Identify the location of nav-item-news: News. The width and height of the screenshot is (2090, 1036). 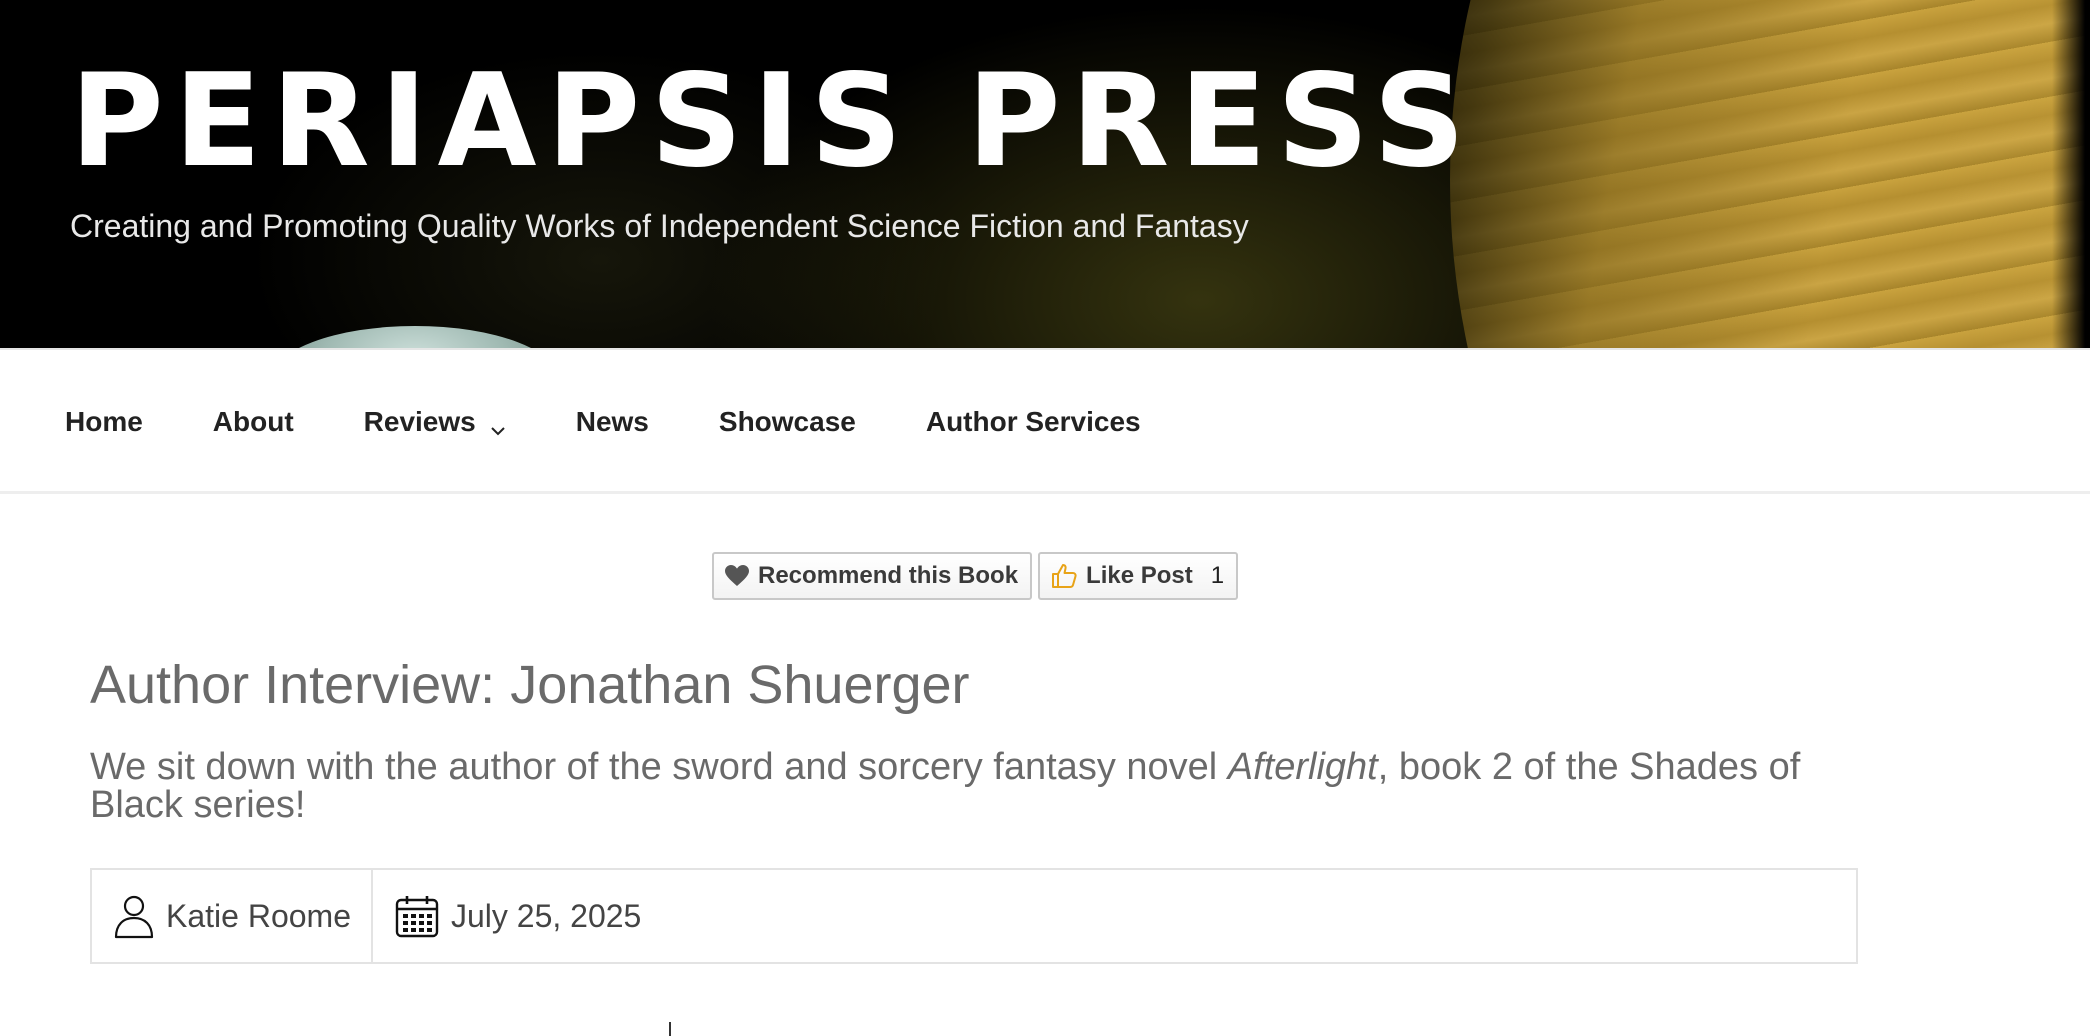
(612, 422).